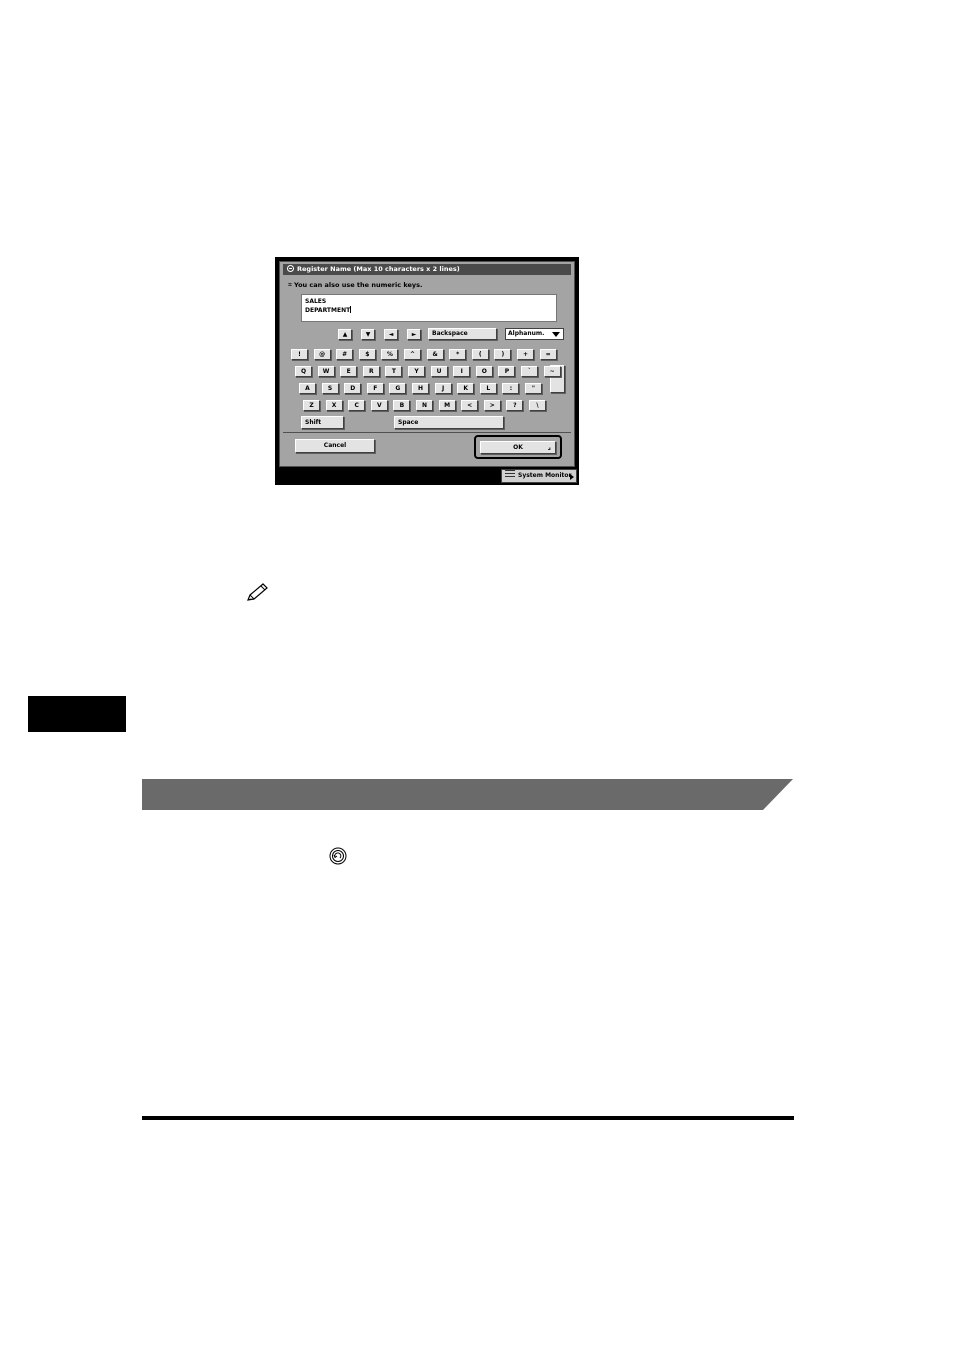  What do you see at coordinates (447, 405) in the screenshot?
I see `key-3-6: M` at bounding box center [447, 405].